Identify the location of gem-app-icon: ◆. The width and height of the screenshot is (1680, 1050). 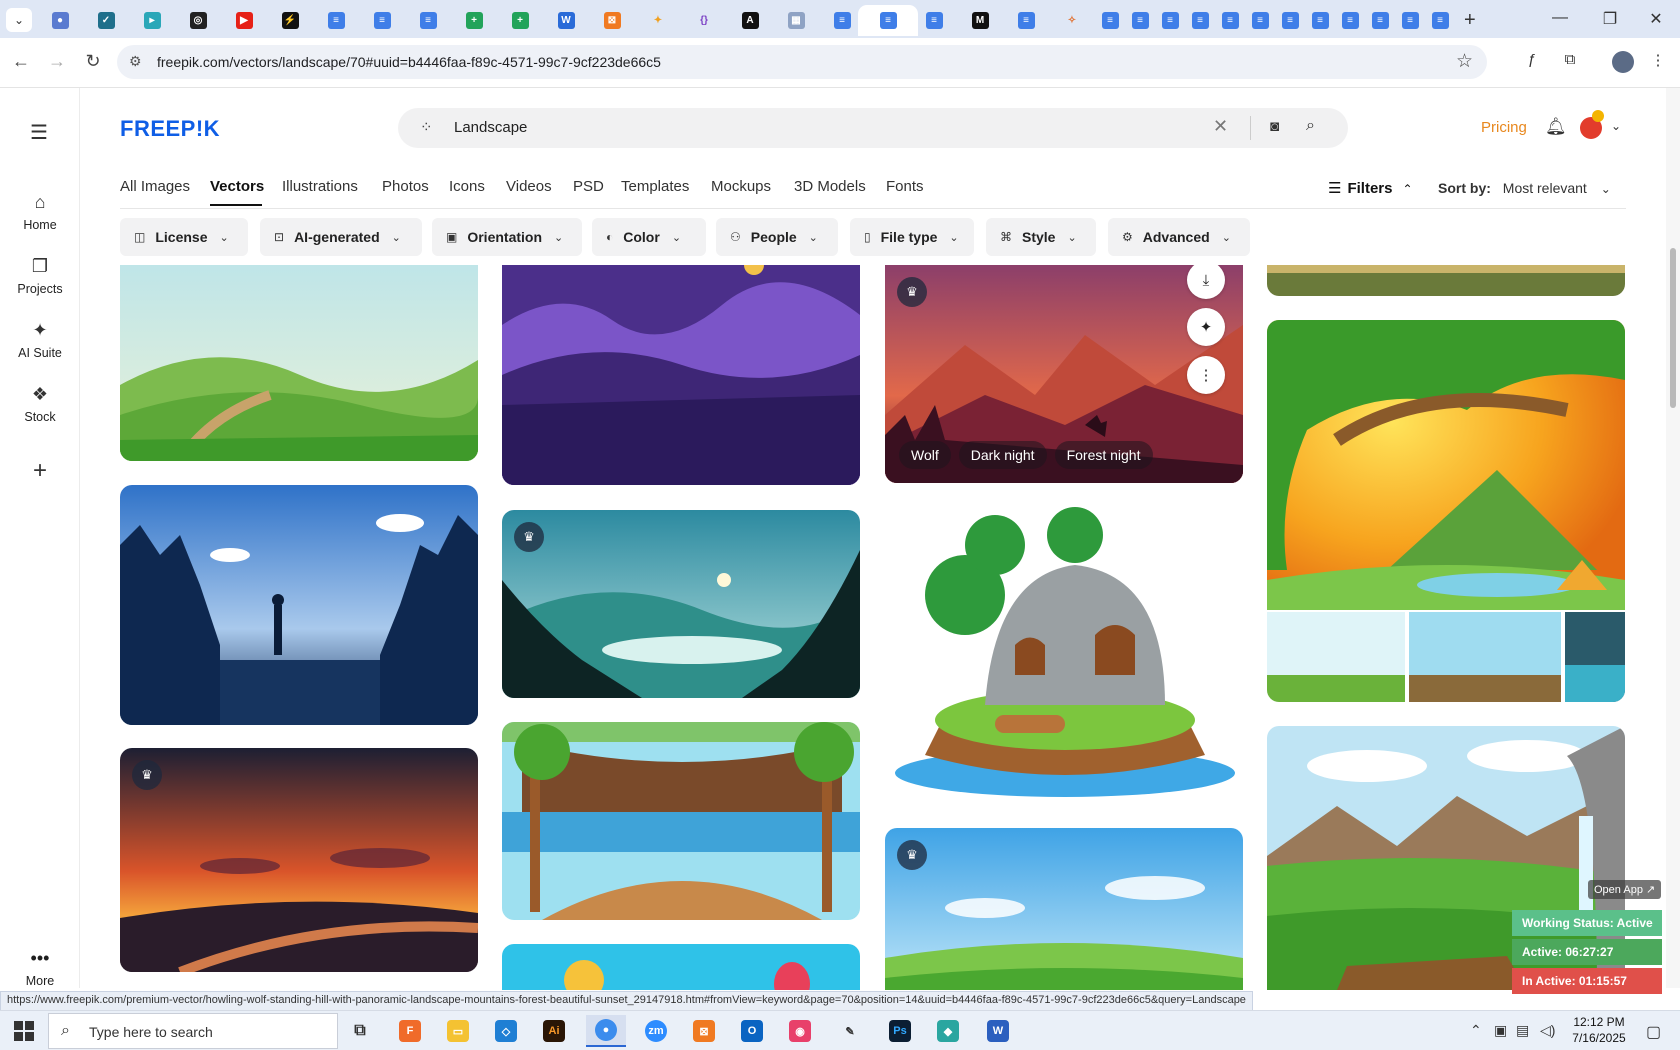
(948, 1031).